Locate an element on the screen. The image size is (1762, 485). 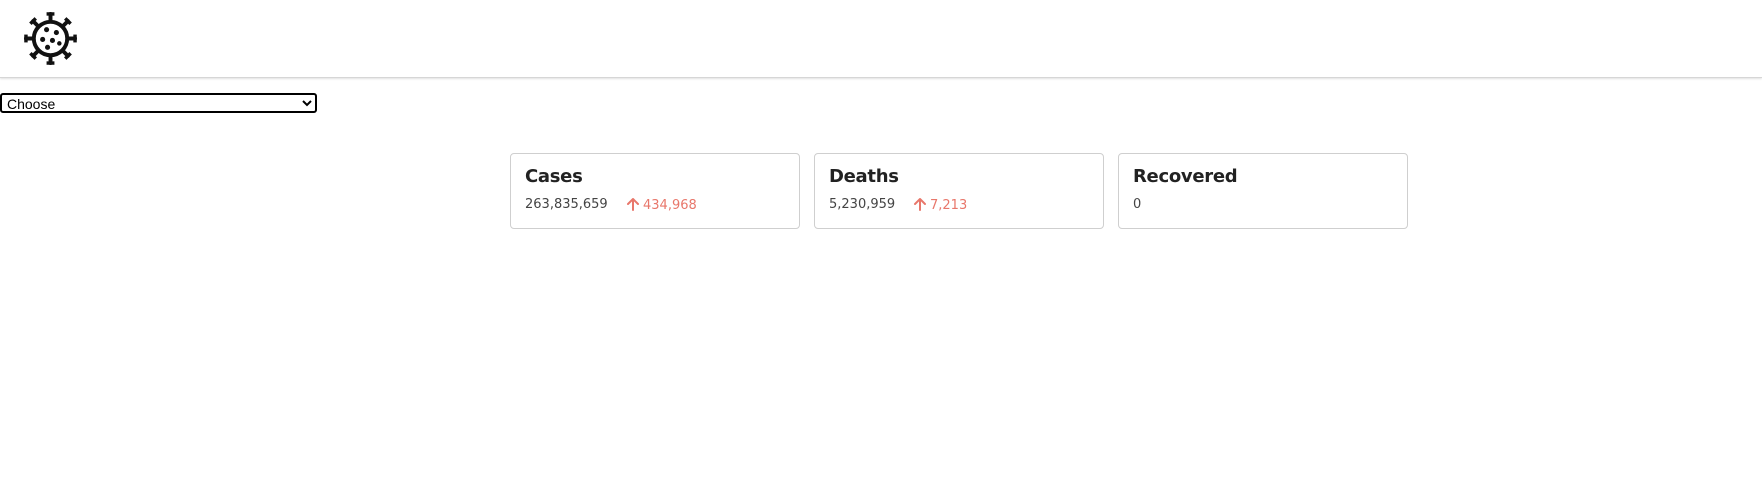
deaths-title: Deaths is located at coordinates (864, 176).